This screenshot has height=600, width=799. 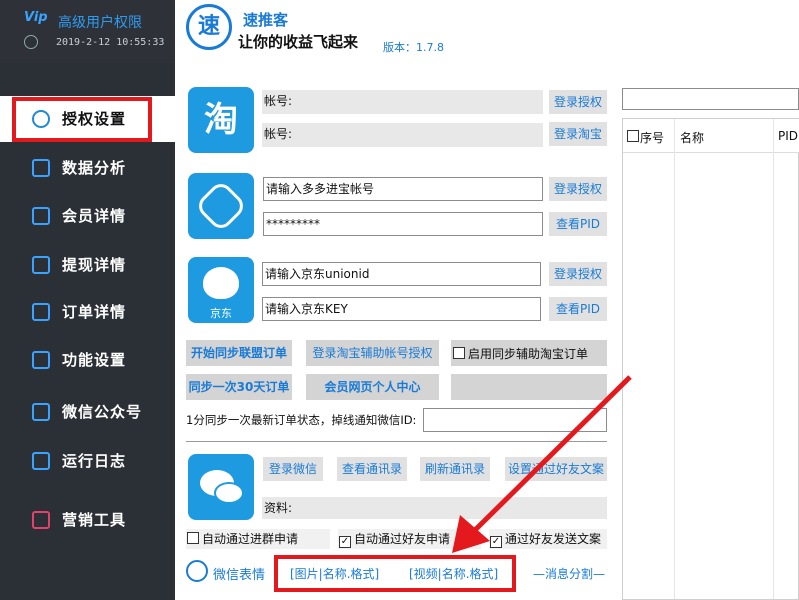 What do you see at coordinates (94, 216) in the screenshot?
I see `sidebar-item-label: 会员详情` at bounding box center [94, 216].